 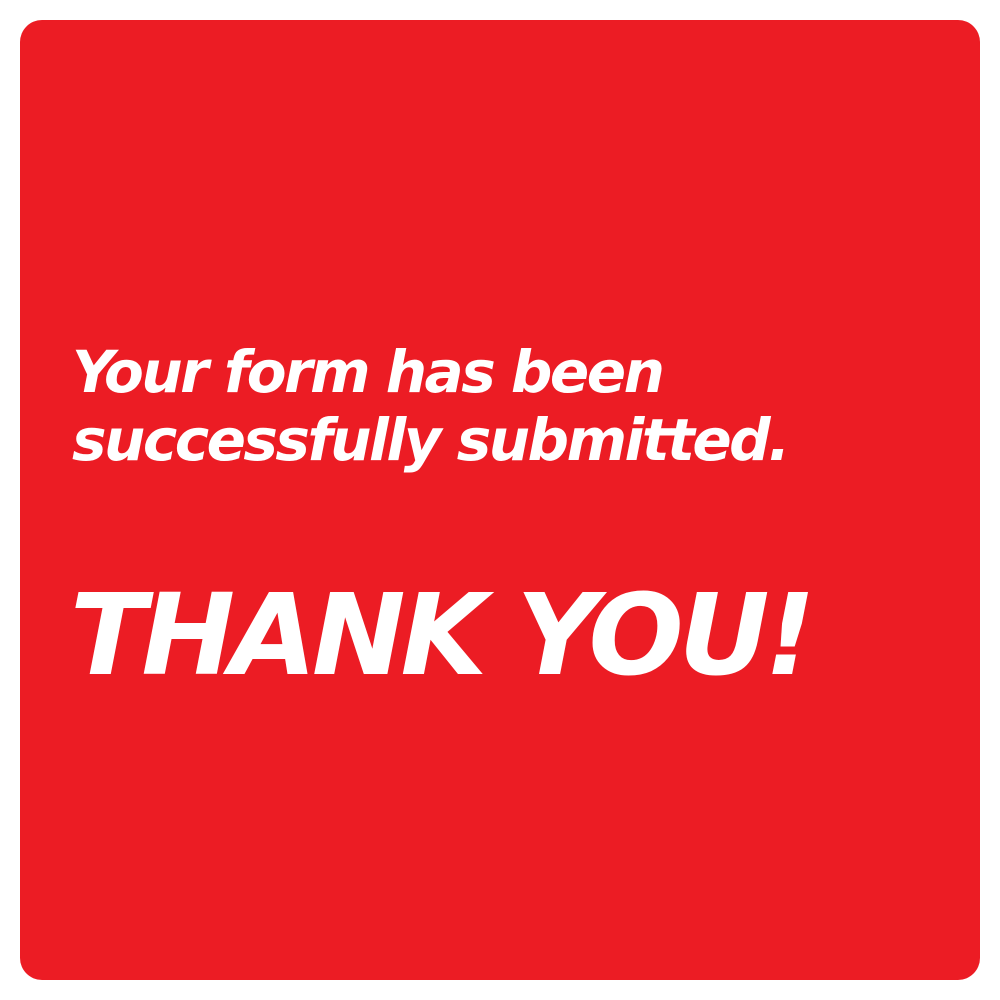 I want to click on thank-you-heading: THANK YOU!, so click(x=443, y=636).